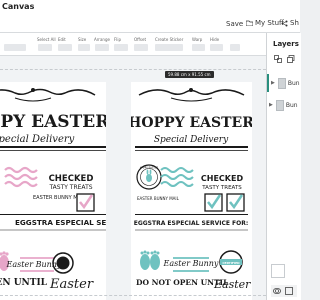 This screenshot has height=300, width=320. What do you see at coordinates (46, 39) in the screenshot?
I see `select-all-label: Select All` at bounding box center [46, 39].